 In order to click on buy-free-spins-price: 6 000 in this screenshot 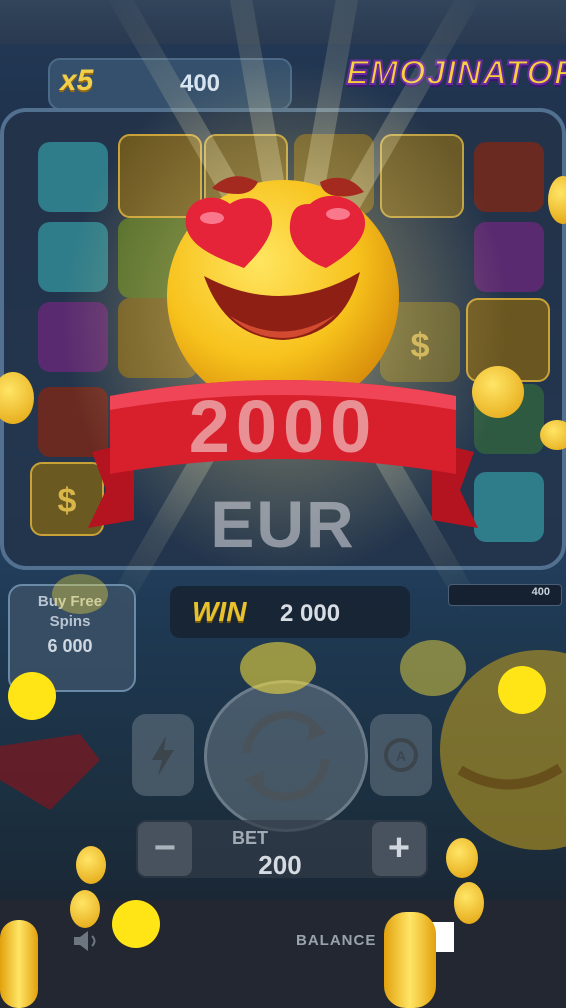, I will do `click(70, 646)`.